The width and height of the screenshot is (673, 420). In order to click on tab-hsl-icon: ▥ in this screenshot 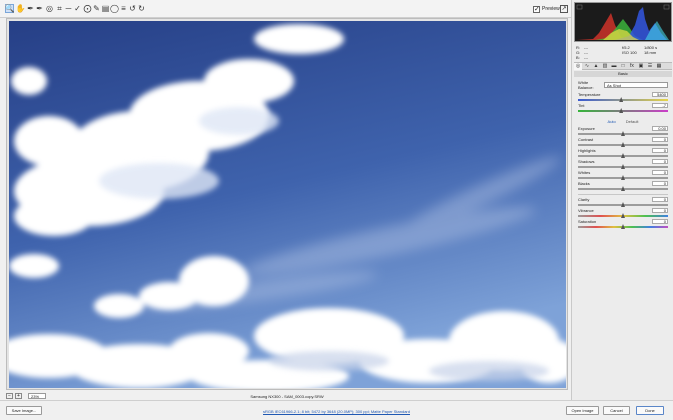, I will do `click(605, 66)`.